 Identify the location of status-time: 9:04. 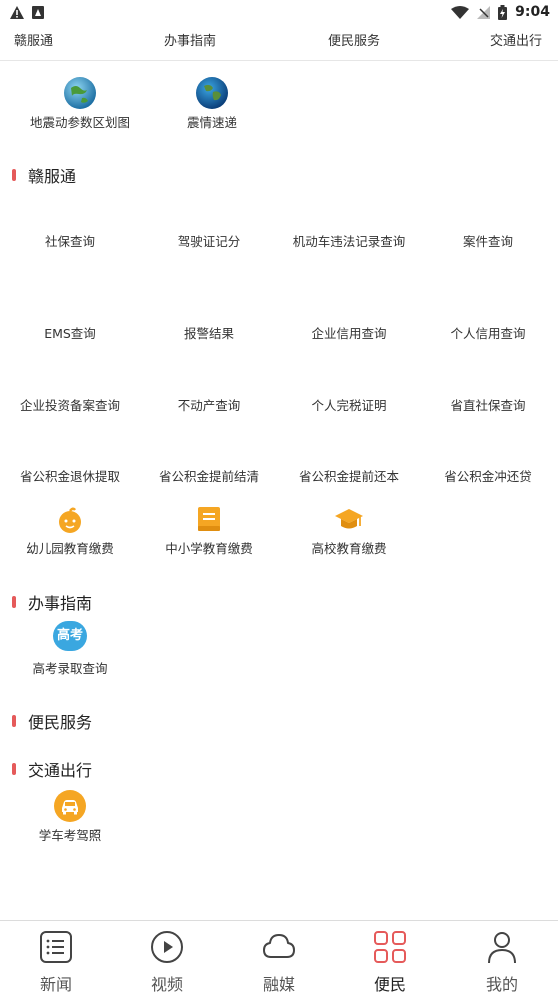
(532, 12).